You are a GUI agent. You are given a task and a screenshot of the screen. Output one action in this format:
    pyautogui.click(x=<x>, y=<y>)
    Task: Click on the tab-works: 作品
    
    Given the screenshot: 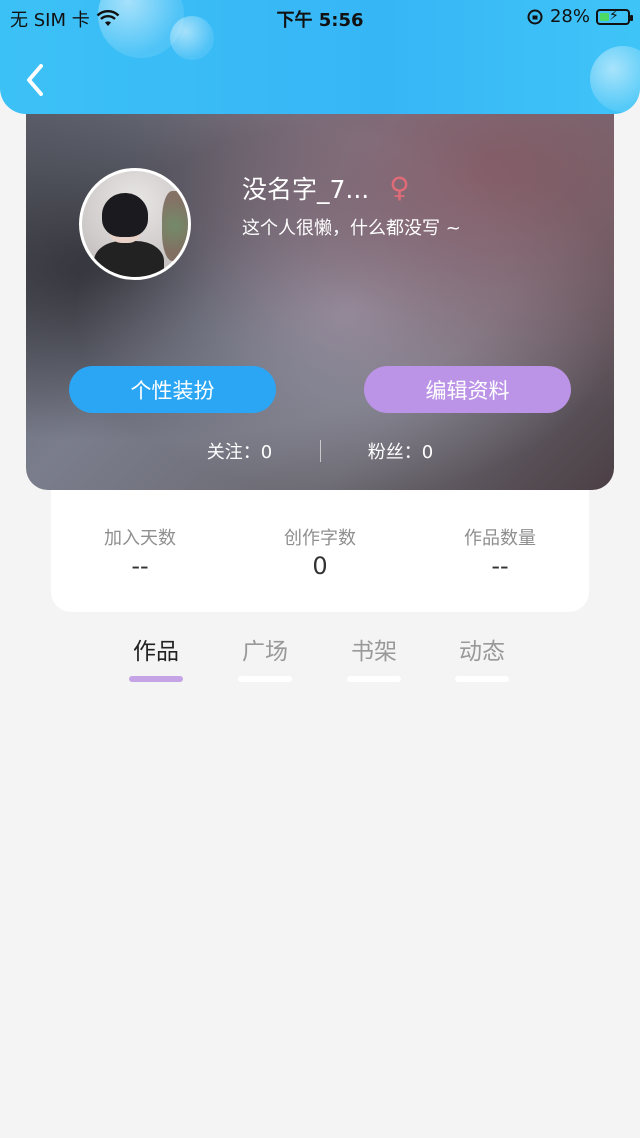 What is the action you would take?
    pyautogui.click(x=156, y=657)
    